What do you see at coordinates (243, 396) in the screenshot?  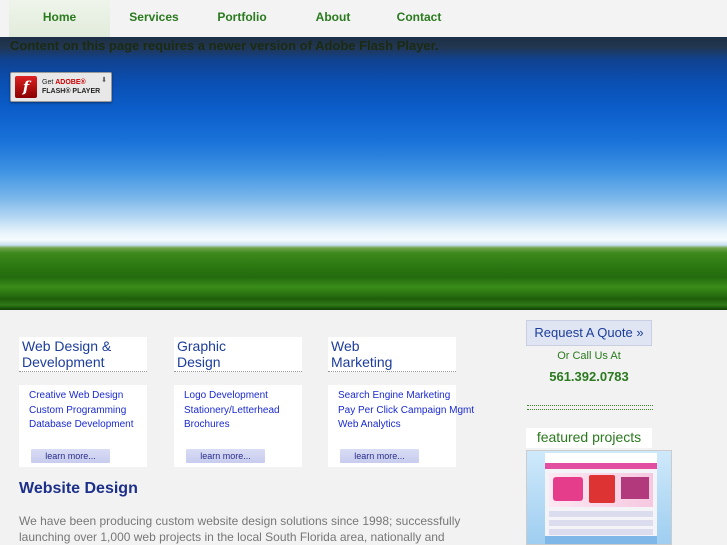 I see `link-logo-development: Logo Development` at bounding box center [243, 396].